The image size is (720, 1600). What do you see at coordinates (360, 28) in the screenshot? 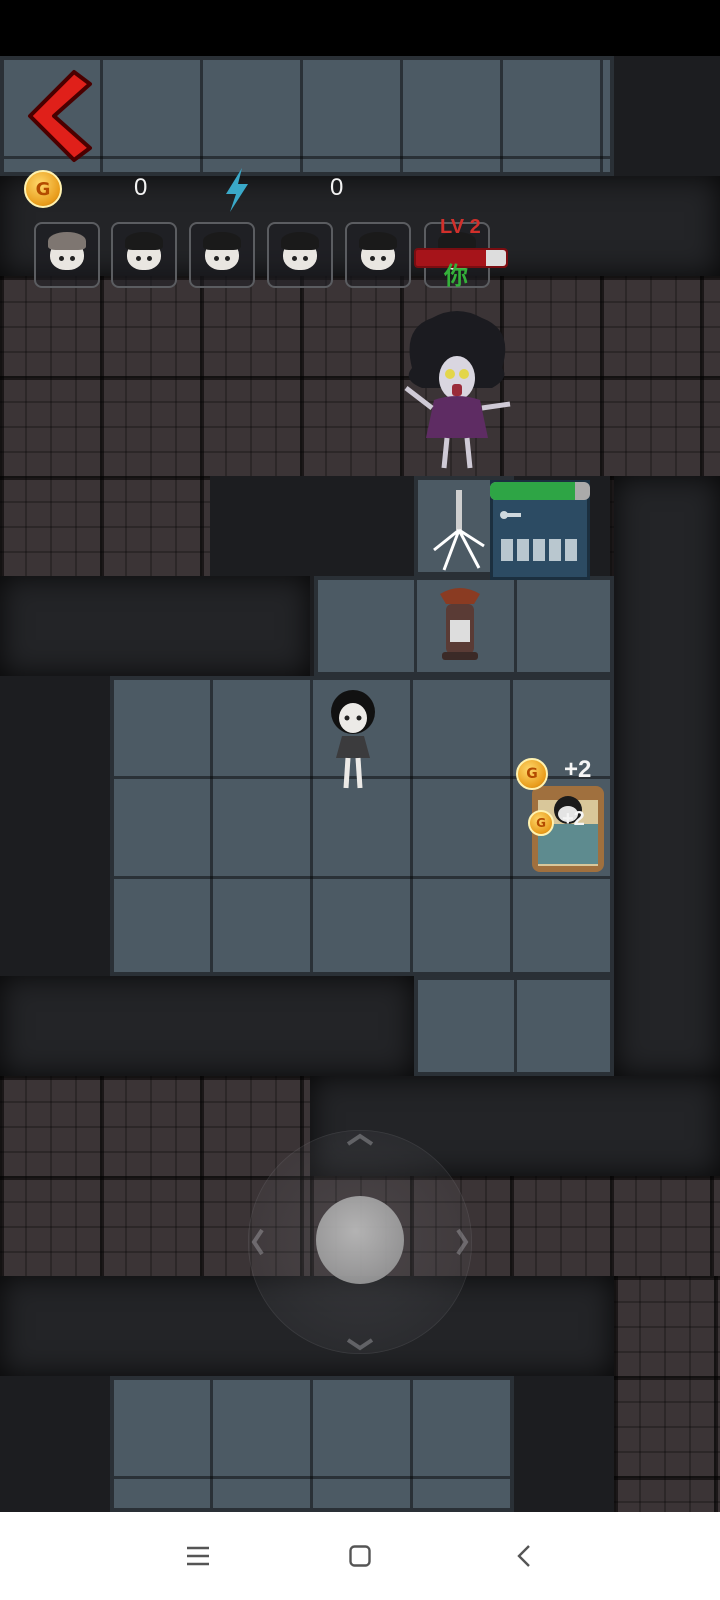
I see `status-bar` at bounding box center [360, 28].